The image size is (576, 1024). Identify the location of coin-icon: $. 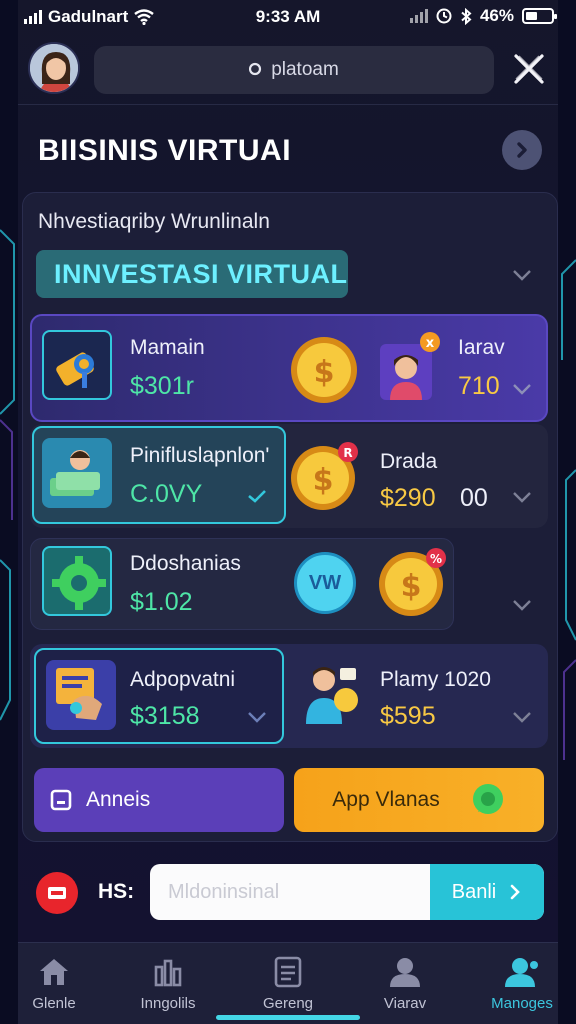
(324, 370).